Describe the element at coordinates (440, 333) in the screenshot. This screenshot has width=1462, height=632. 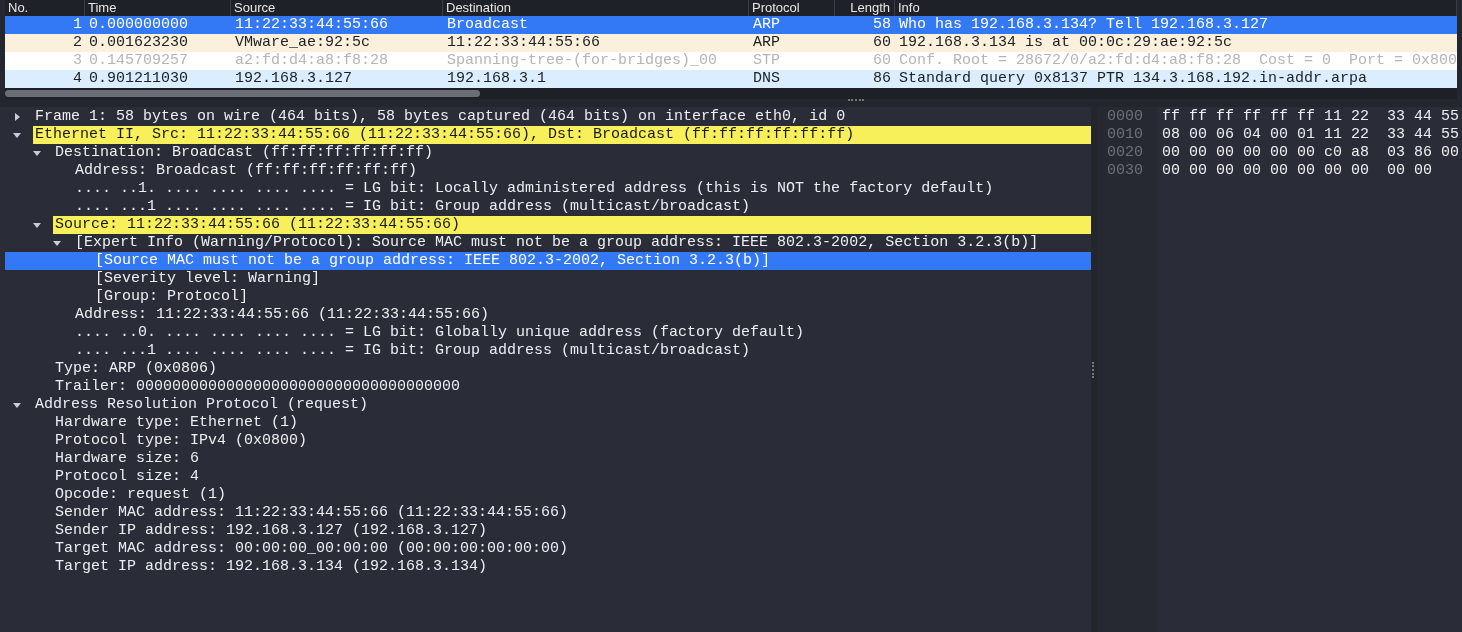
I see `field-text: .... ..0. .... .... .... .... = LG bit: Globally unique address (factory default)` at that location.